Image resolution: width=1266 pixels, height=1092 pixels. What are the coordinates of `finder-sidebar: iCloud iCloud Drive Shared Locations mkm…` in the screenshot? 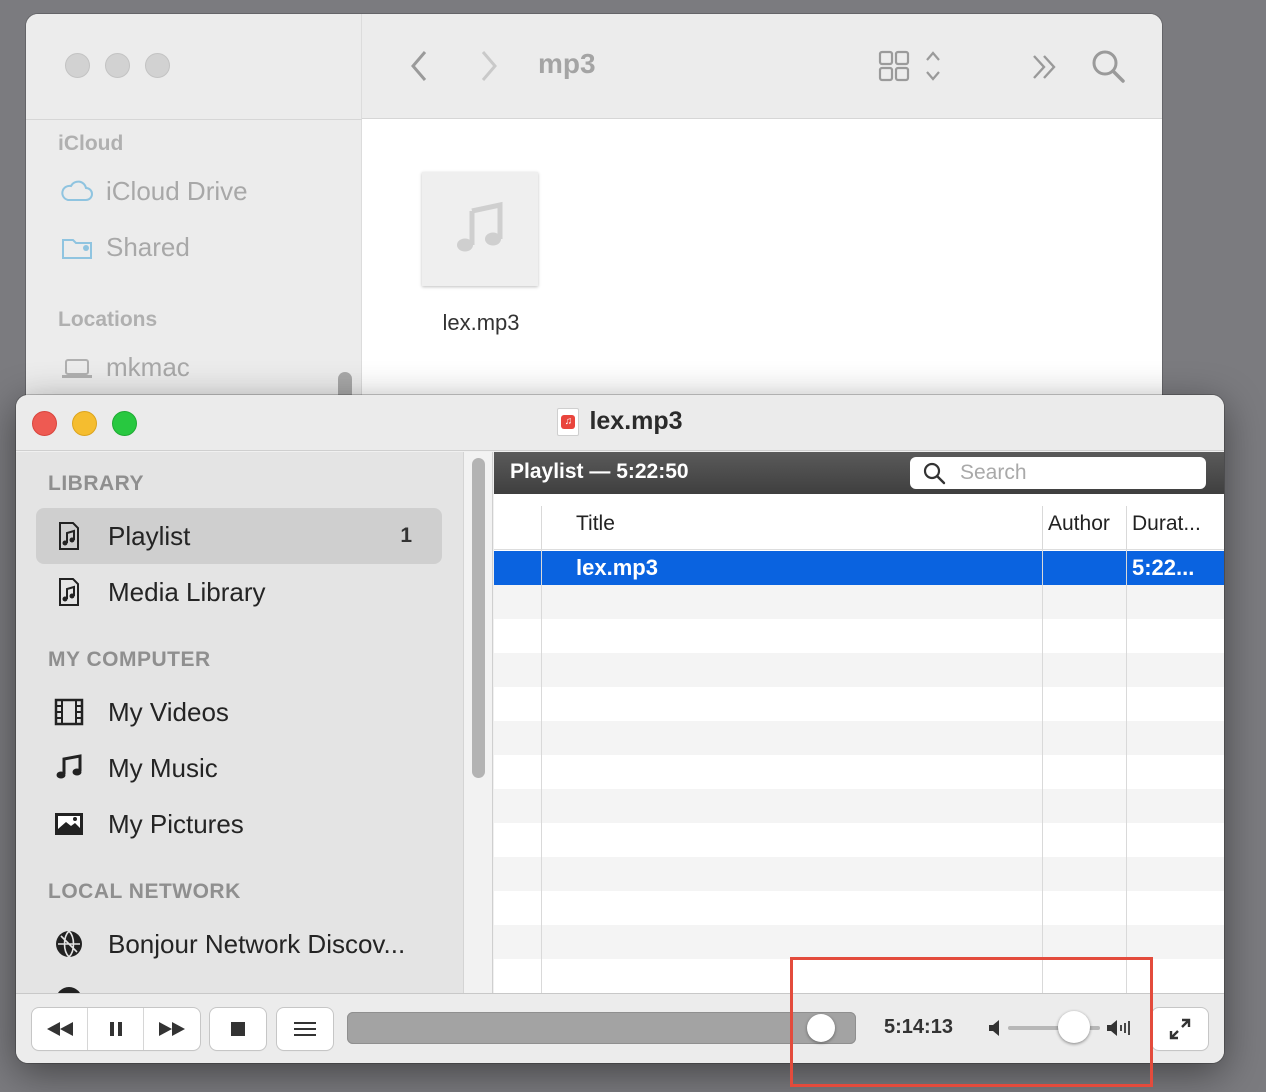 It's located at (194, 224).